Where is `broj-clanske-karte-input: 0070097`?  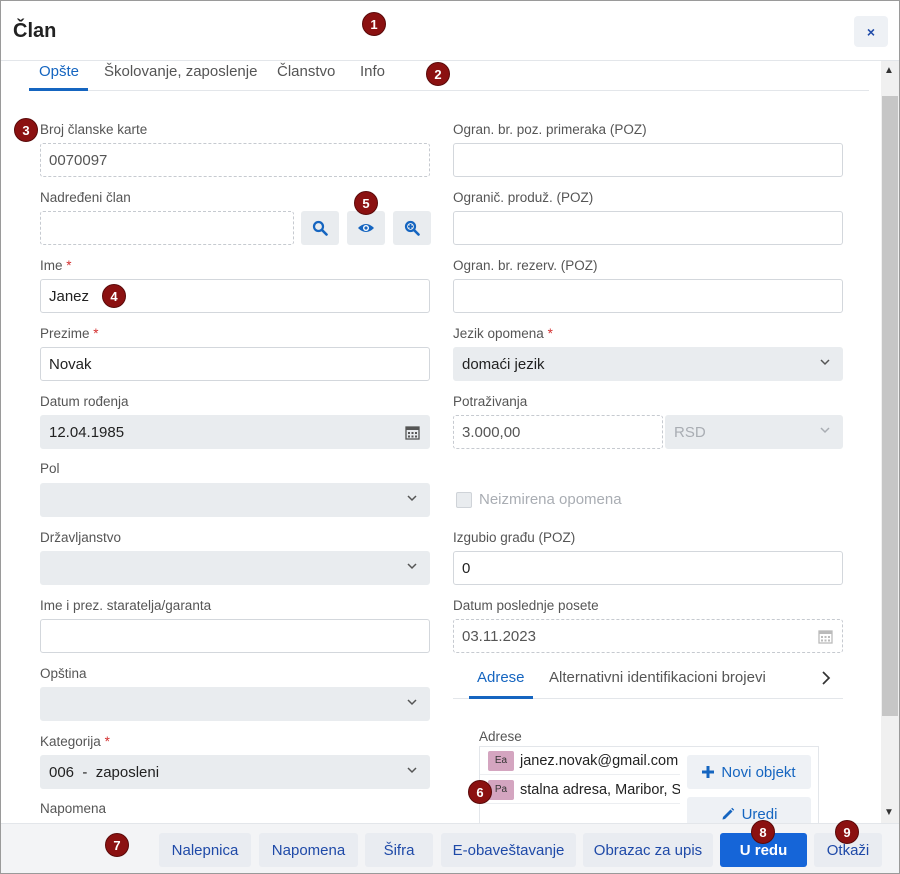
broj-clanske-karte-input: 0070097 is located at coordinates (235, 160).